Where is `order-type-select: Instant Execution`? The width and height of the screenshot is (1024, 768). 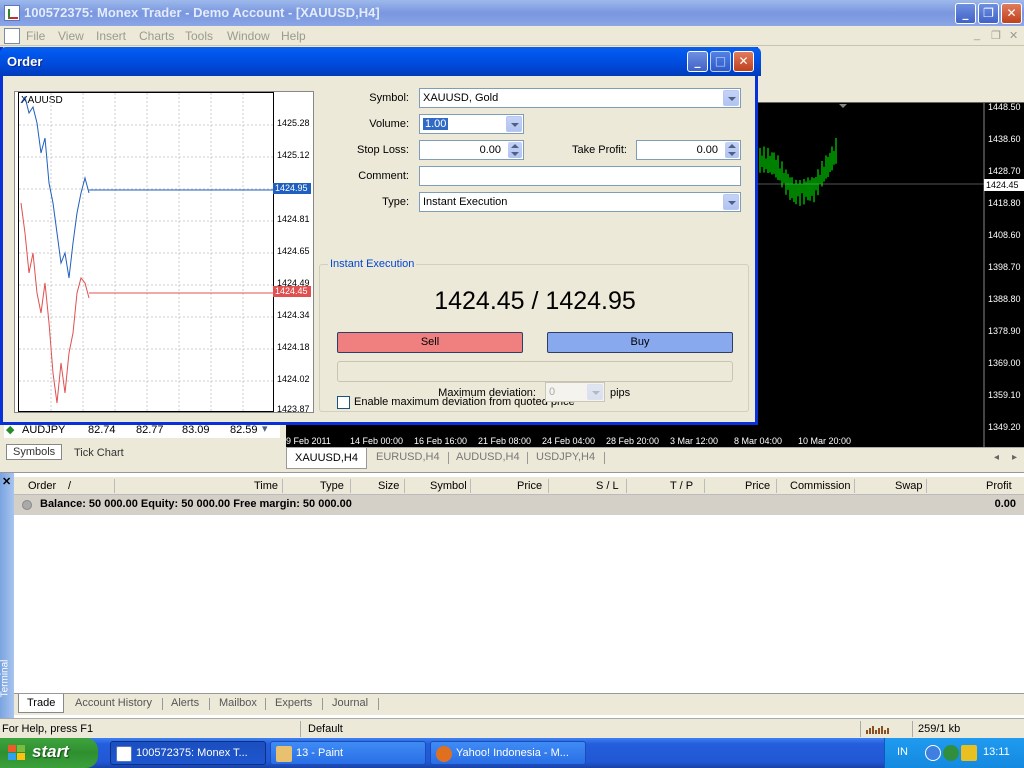
order-type-select: Instant Execution is located at coordinates (580, 202).